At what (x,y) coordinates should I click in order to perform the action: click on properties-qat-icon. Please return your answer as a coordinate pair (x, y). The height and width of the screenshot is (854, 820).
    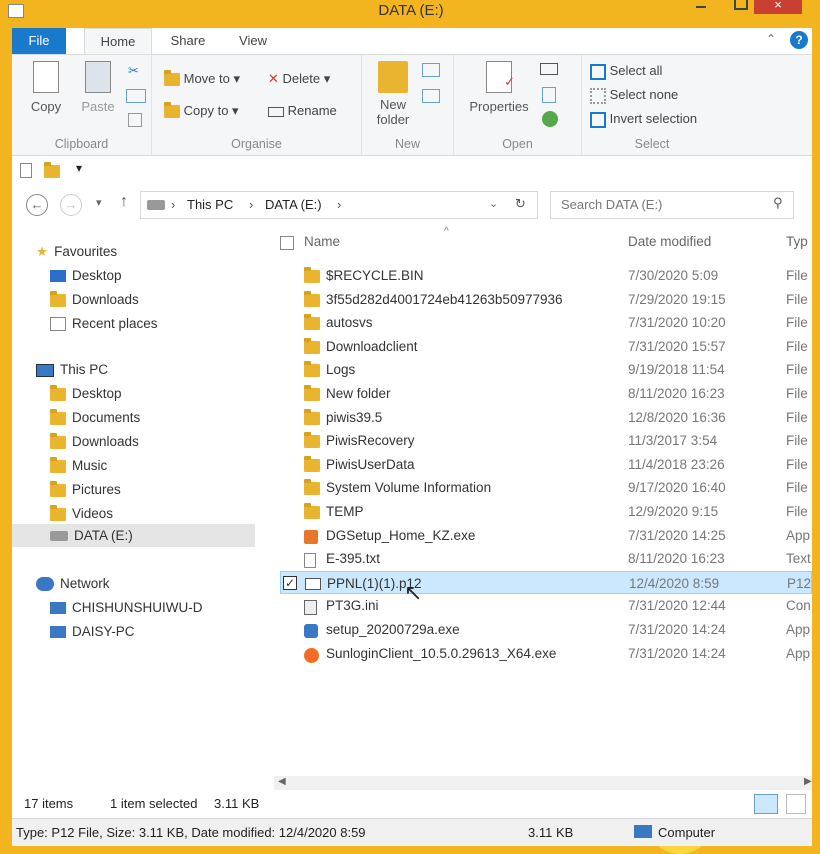
    Looking at the image, I should click on (26, 170).